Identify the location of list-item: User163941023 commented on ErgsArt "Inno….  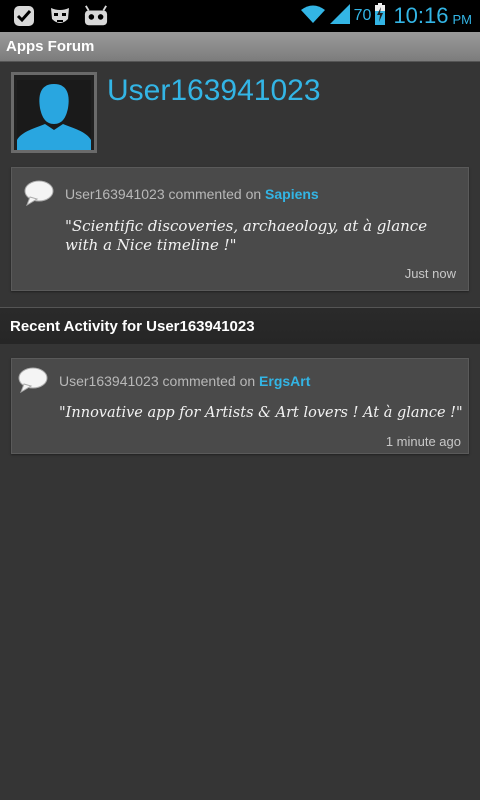
(240, 406).